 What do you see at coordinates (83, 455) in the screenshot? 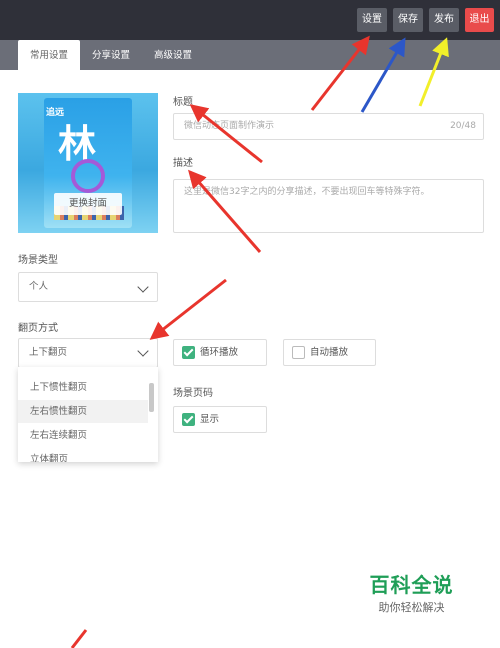
I see `dropdown-option: 立体翻页` at bounding box center [83, 455].